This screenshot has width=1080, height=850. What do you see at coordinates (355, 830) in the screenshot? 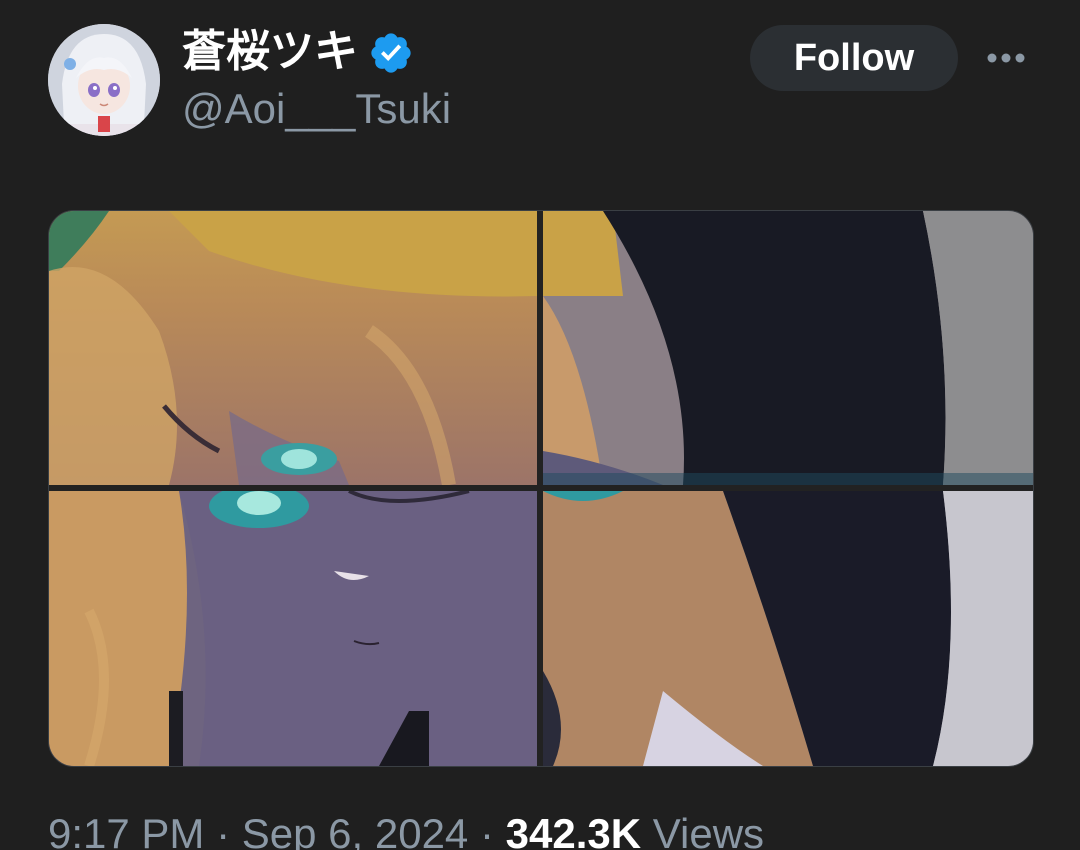
I see `tweet-date: Sep 6, 2024` at bounding box center [355, 830].